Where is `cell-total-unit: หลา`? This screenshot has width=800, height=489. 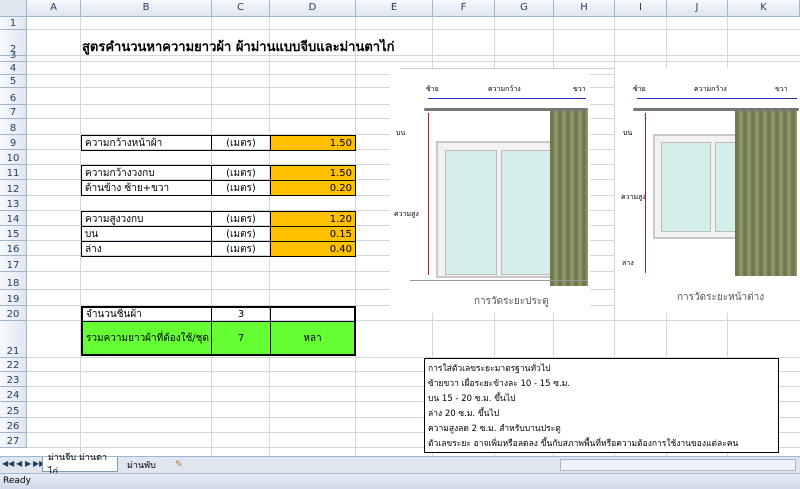
cell-total-unit: หลา is located at coordinates (313, 338).